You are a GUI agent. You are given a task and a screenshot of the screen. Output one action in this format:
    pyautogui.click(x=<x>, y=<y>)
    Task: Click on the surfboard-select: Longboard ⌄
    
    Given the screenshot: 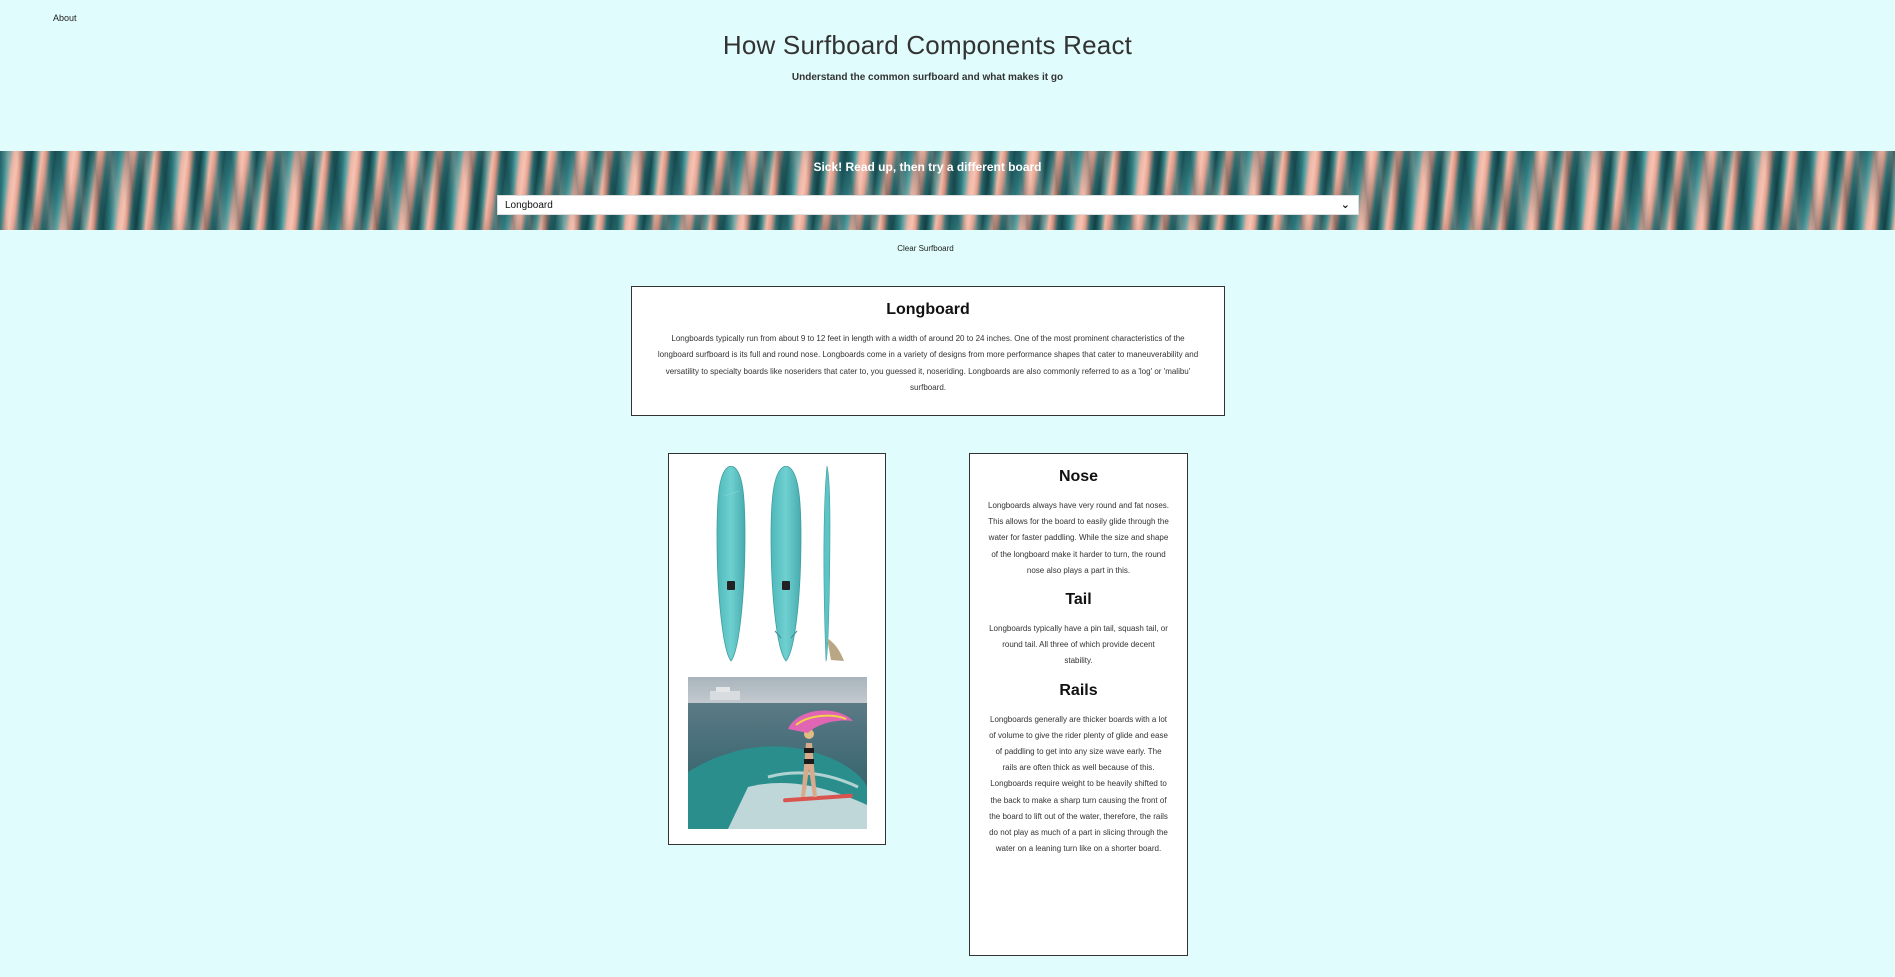 What is the action you would take?
    pyautogui.click(x=928, y=205)
    